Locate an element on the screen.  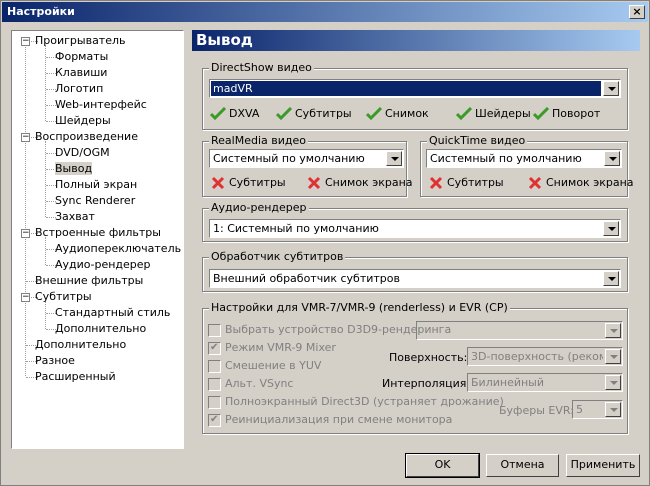
tree-item: Шейдеры is located at coordinates (83, 120).